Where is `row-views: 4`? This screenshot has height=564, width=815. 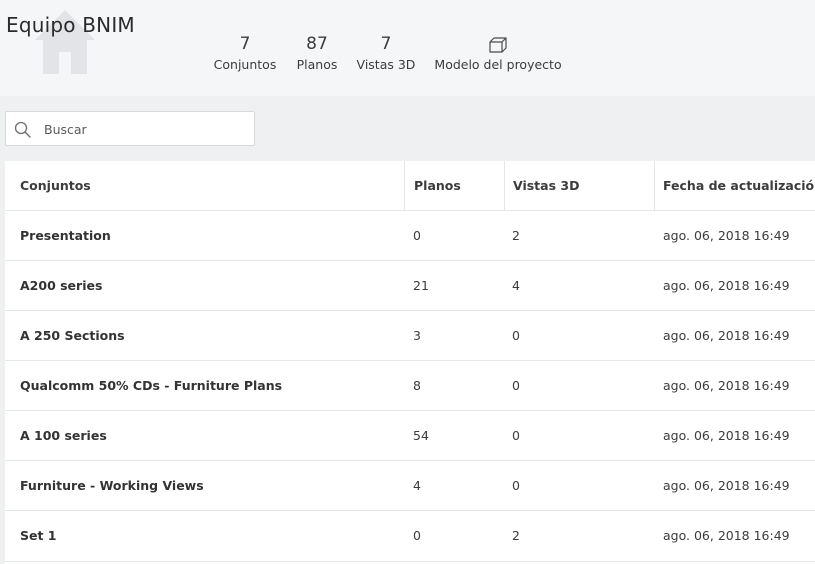 row-views: 4 is located at coordinates (516, 285).